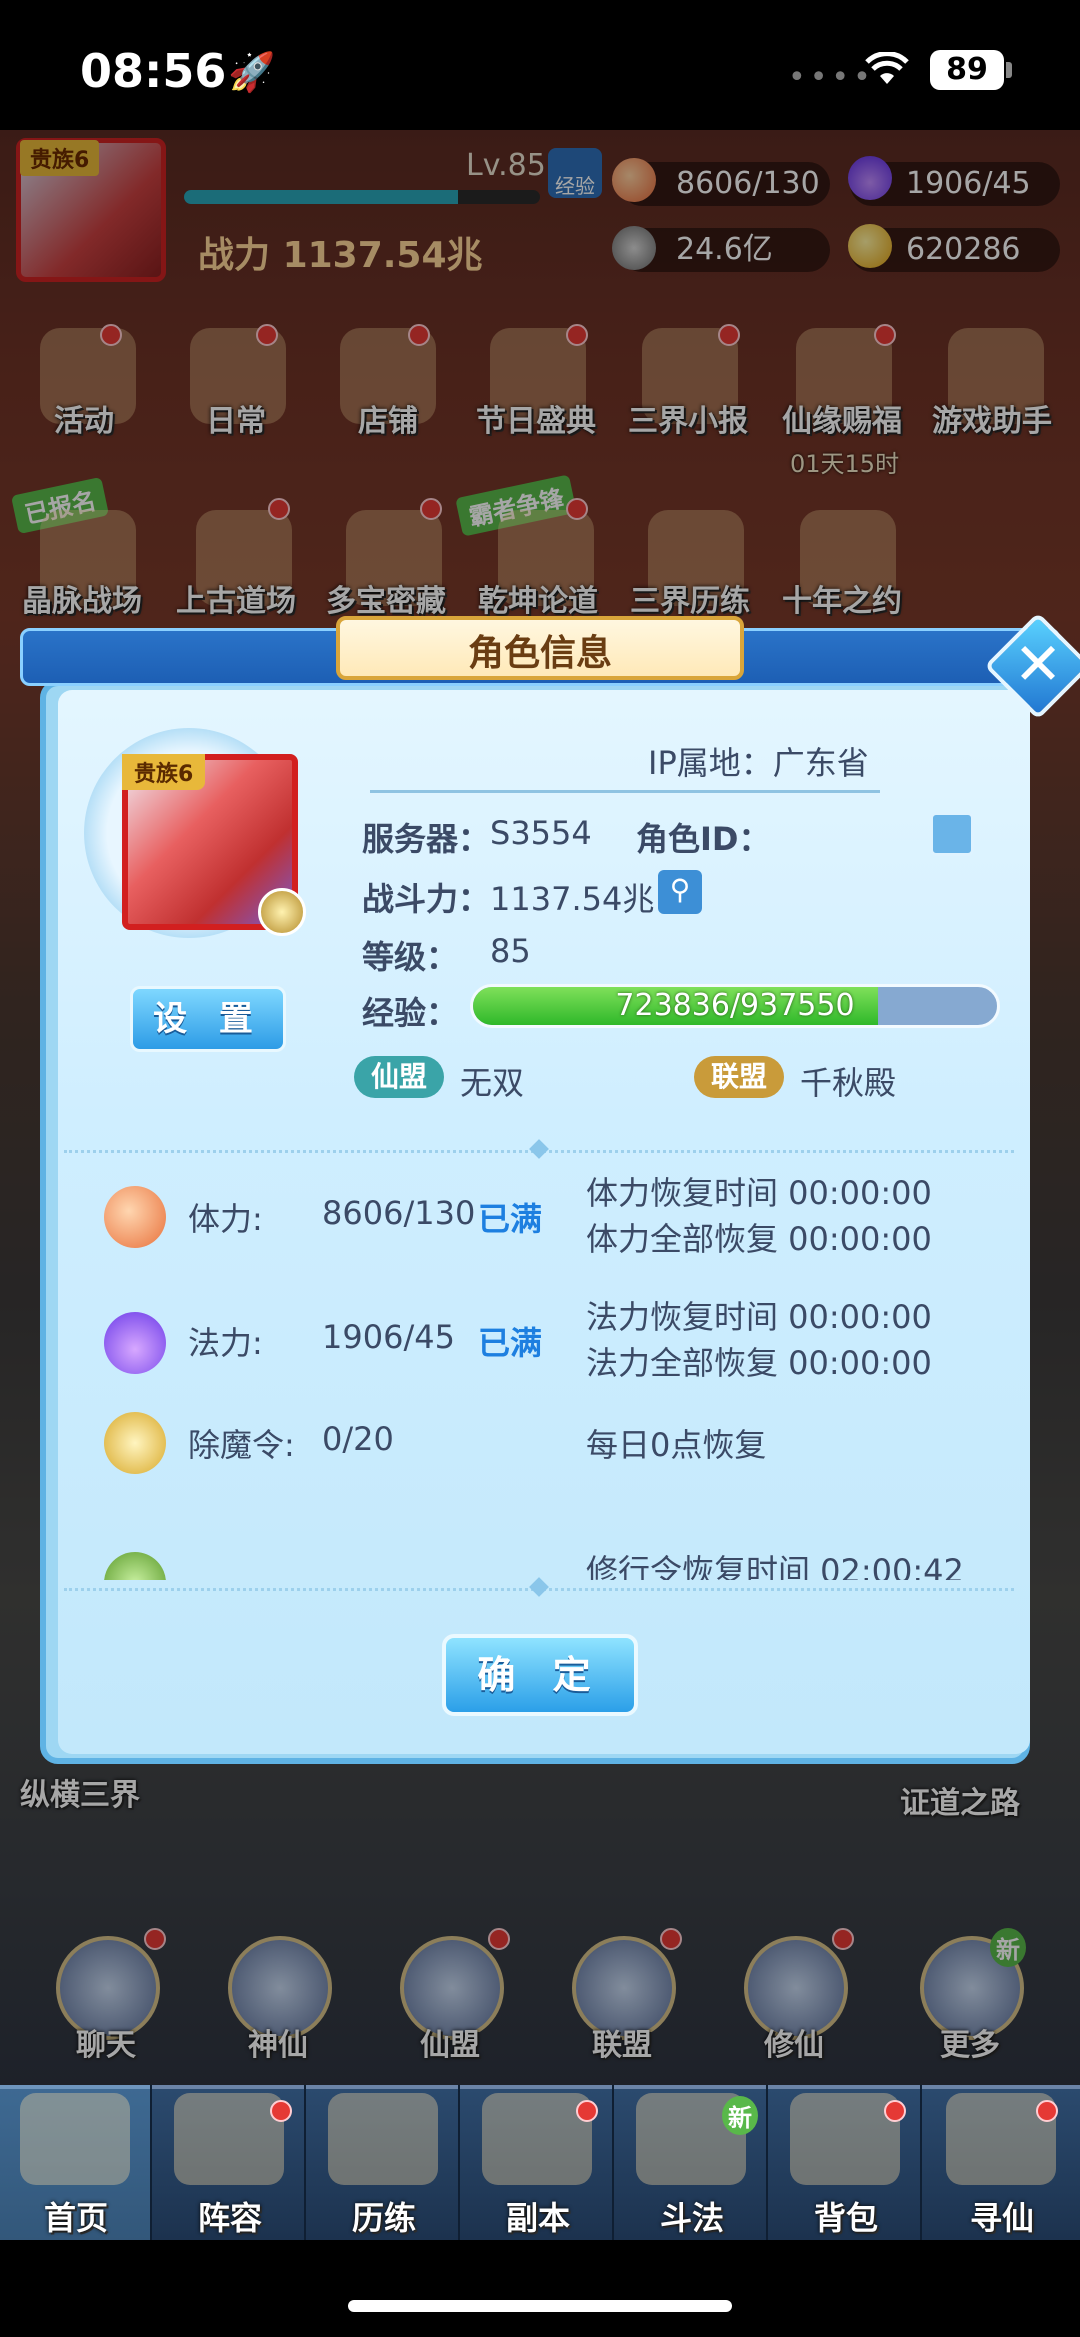 The width and height of the screenshot is (1080, 2337). I want to click on nav-bag-label: 背包, so click(846, 2218).